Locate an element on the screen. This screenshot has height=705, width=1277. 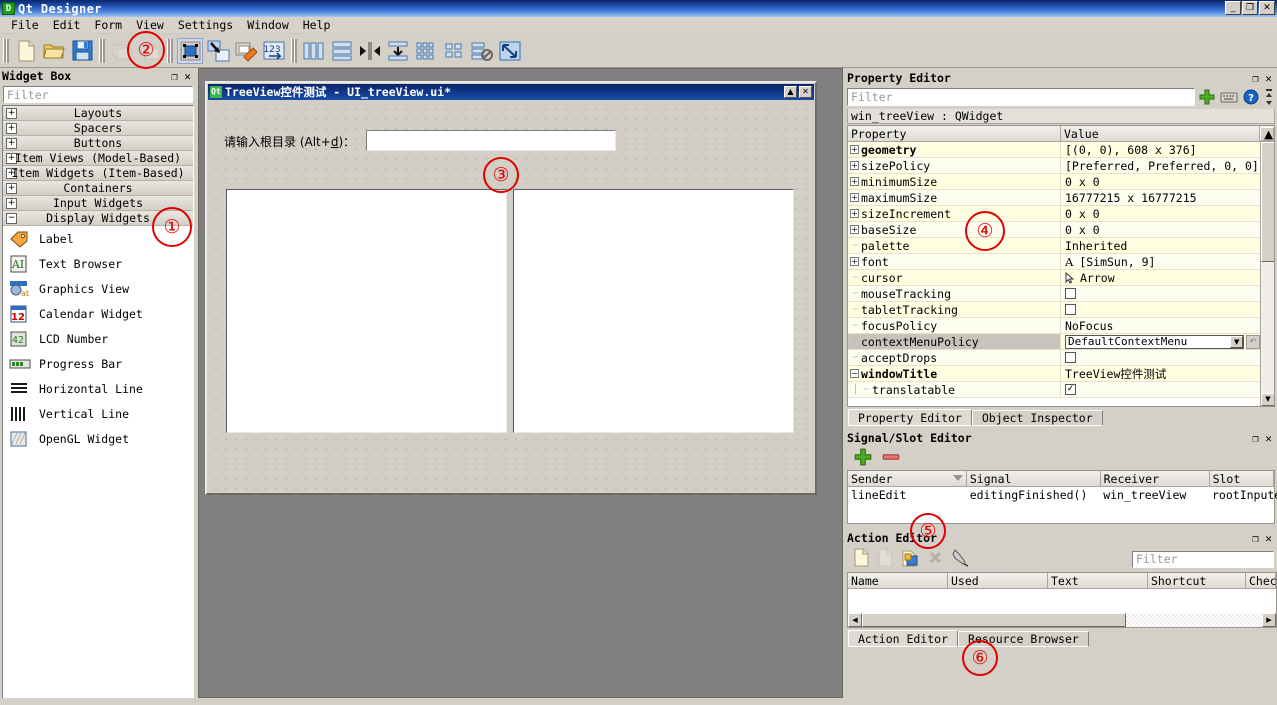
widget-item-opengl-widget: OpenGL Widget is located at coordinates (98, 438).